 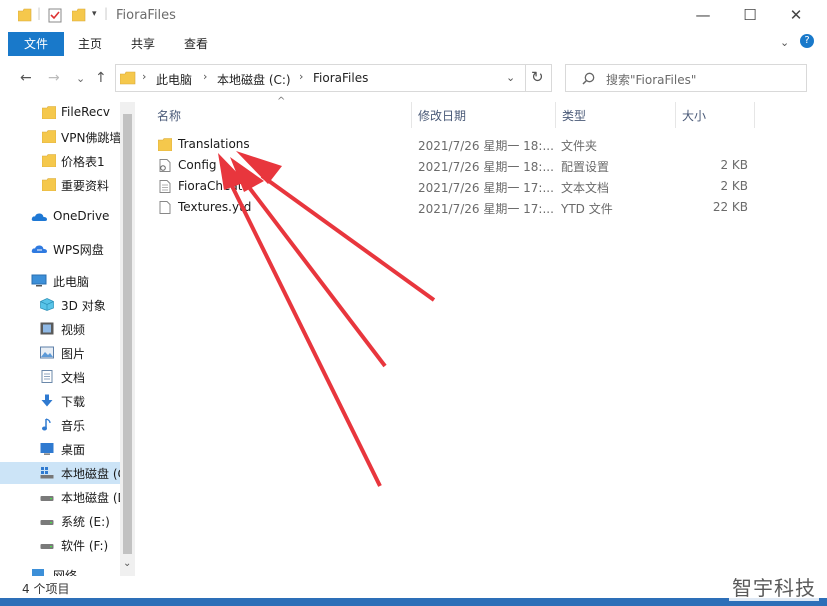 I want to click on sidebar-item-videos: 视频, so click(x=60, y=329).